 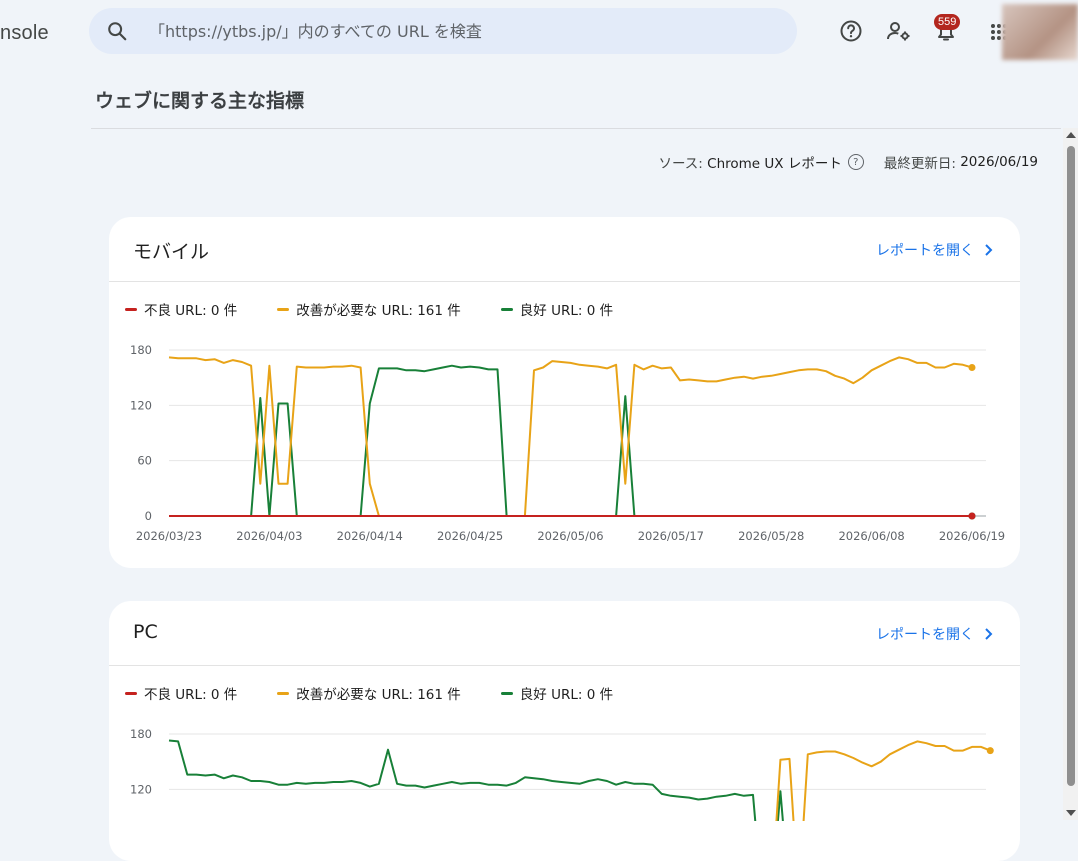 I want to click on x-tick-label: 2026/06/08, so click(x=871, y=536).